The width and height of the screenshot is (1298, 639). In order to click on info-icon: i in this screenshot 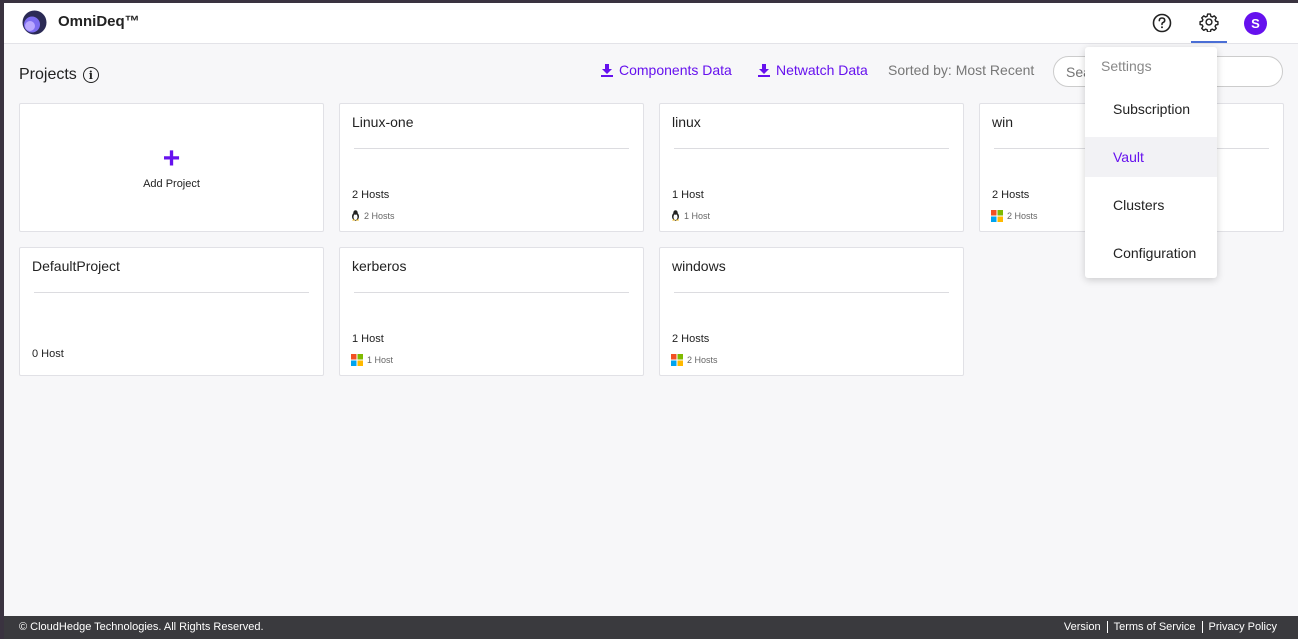, I will do `click(90, 75)`.